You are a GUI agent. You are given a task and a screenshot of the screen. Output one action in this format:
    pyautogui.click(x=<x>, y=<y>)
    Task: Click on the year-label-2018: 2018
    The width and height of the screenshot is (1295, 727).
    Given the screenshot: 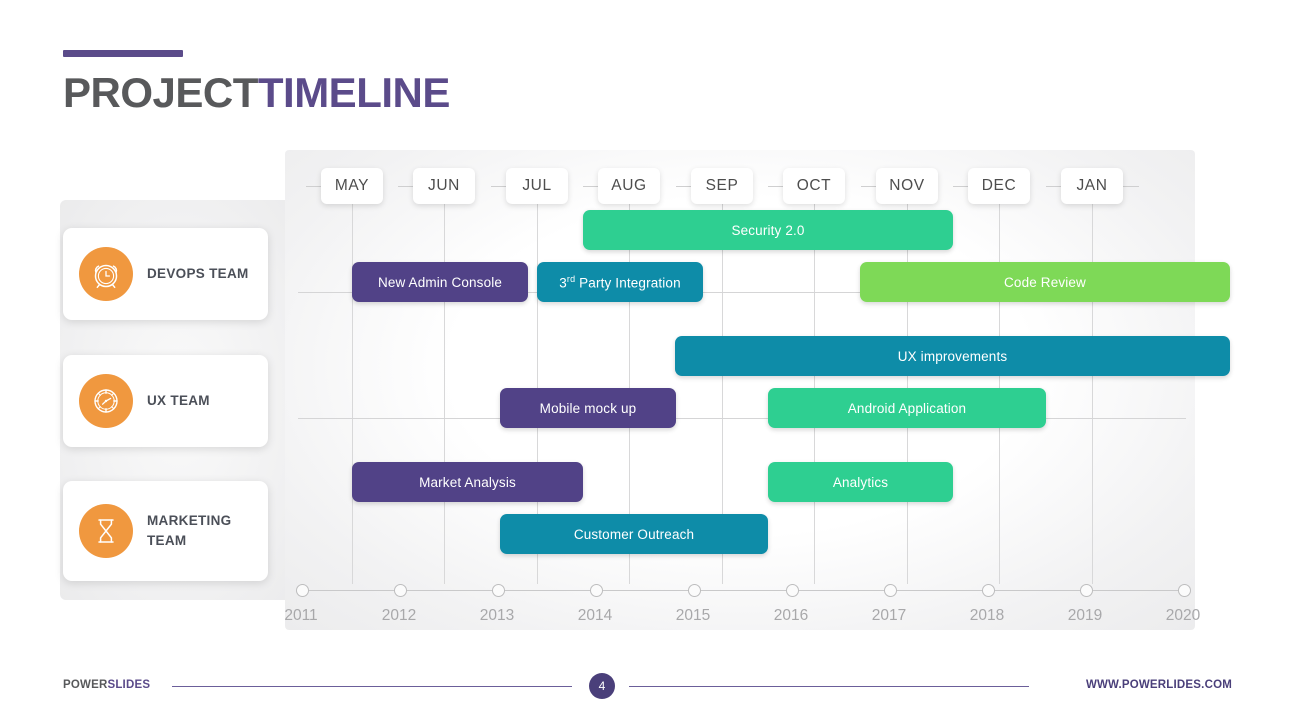 What is the action you would take?
    pyautogui.click(x=987, y=615)
    